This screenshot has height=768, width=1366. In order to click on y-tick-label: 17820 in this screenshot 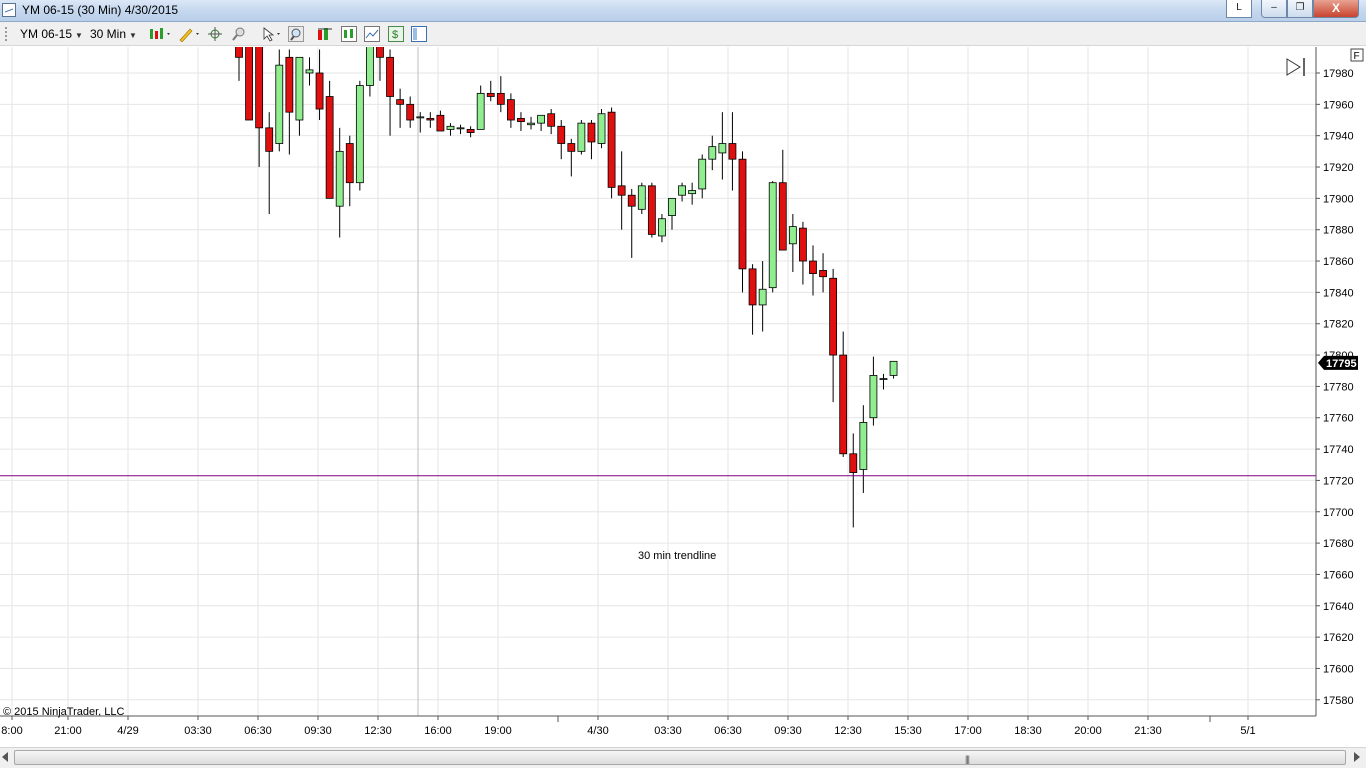, I will do `click(1338, 325)`.